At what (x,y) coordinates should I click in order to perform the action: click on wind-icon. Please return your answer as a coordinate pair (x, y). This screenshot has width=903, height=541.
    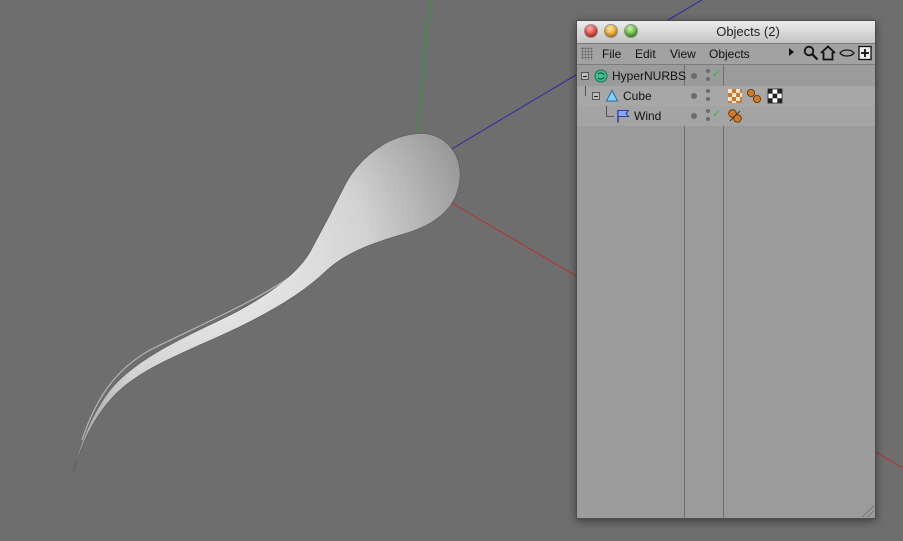
    Looking at the image, I should click on (623, 116).